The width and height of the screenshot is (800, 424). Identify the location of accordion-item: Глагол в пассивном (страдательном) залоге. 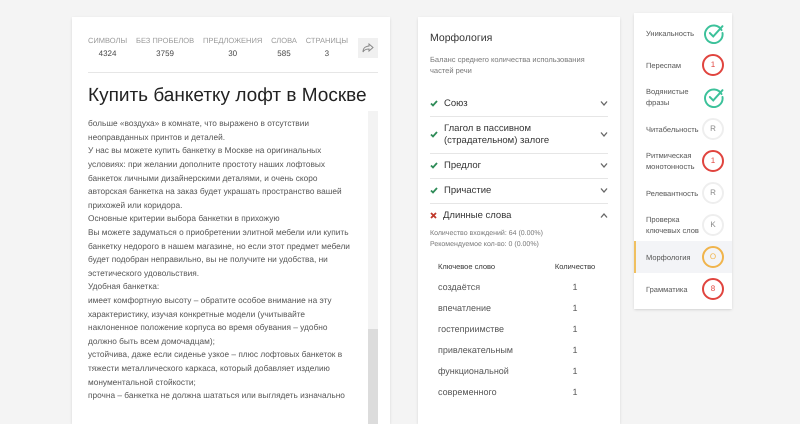
(519, 135).